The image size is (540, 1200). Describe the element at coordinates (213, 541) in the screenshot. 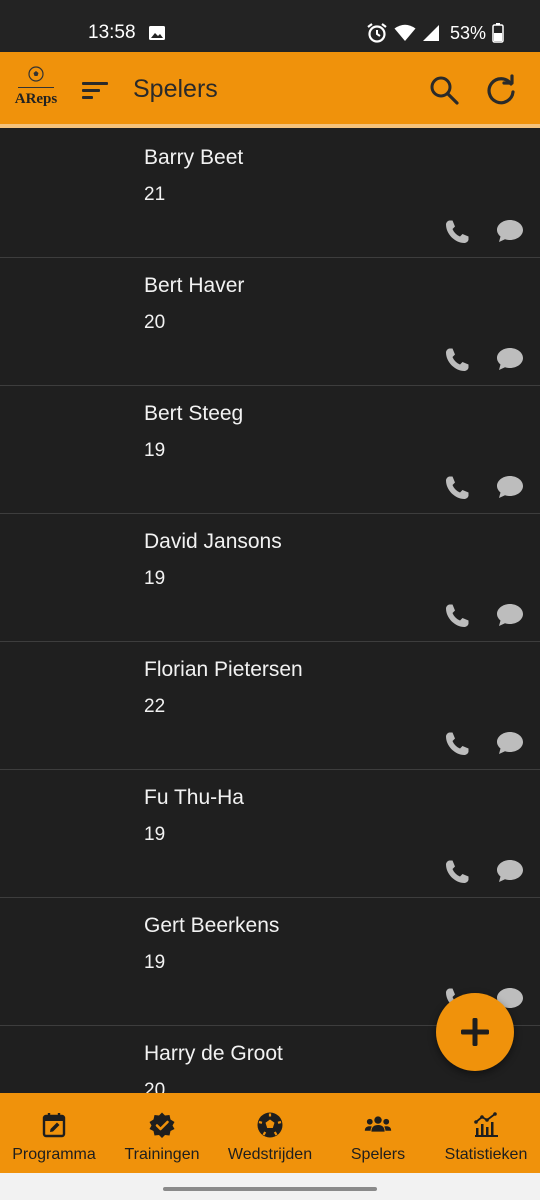

I see `player-name: David Jansons` at that location.